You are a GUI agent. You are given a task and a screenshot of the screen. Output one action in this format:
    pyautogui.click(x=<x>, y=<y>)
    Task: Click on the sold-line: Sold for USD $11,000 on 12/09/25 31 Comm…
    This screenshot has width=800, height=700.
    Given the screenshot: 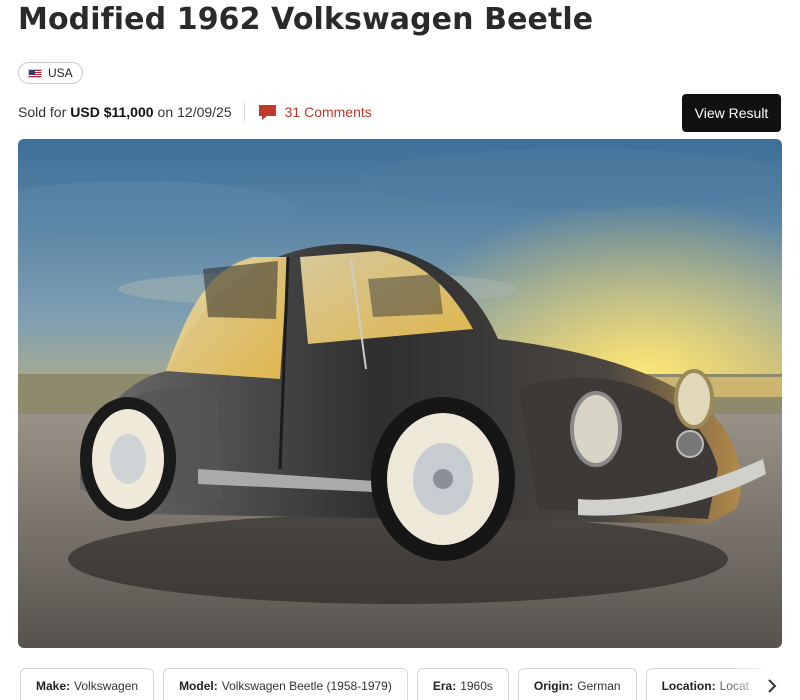 What is the action you would take?
    pyautogui.click(x=195, y=112)
    